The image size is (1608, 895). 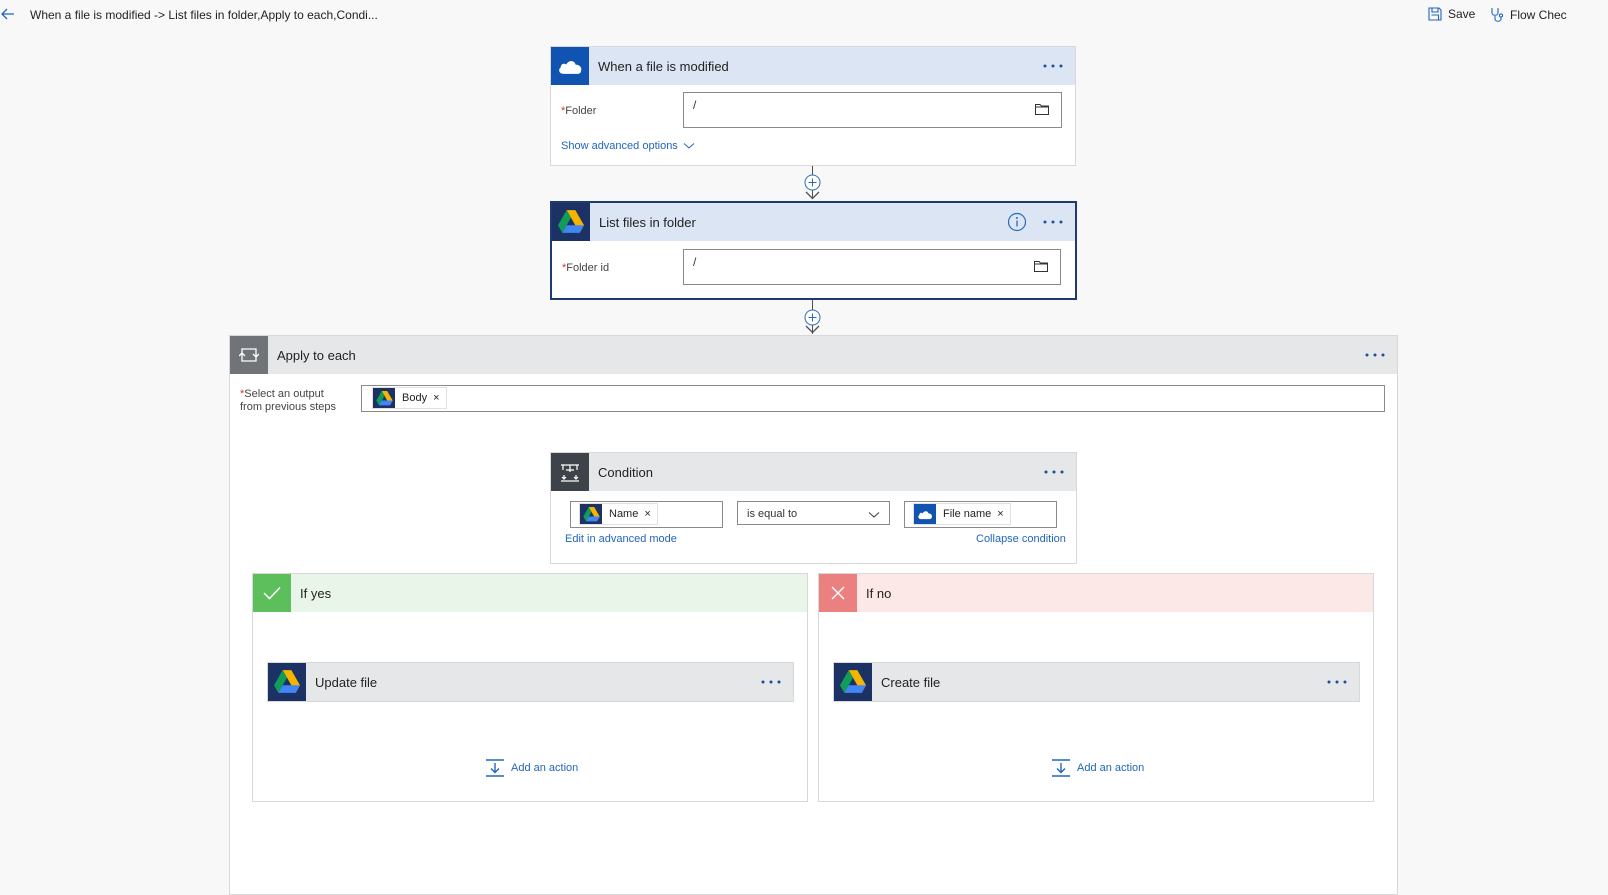 What do you see at coordinates (621, 539) in the screenshot?
I see `edit-advanced-mode-link: Edit in advanced mode` at bounding box center [621, 539].